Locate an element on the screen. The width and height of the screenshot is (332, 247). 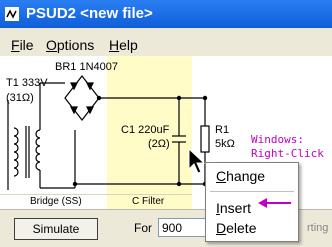
starting-delay-label: rting dela is located at coordinates (319, 228).